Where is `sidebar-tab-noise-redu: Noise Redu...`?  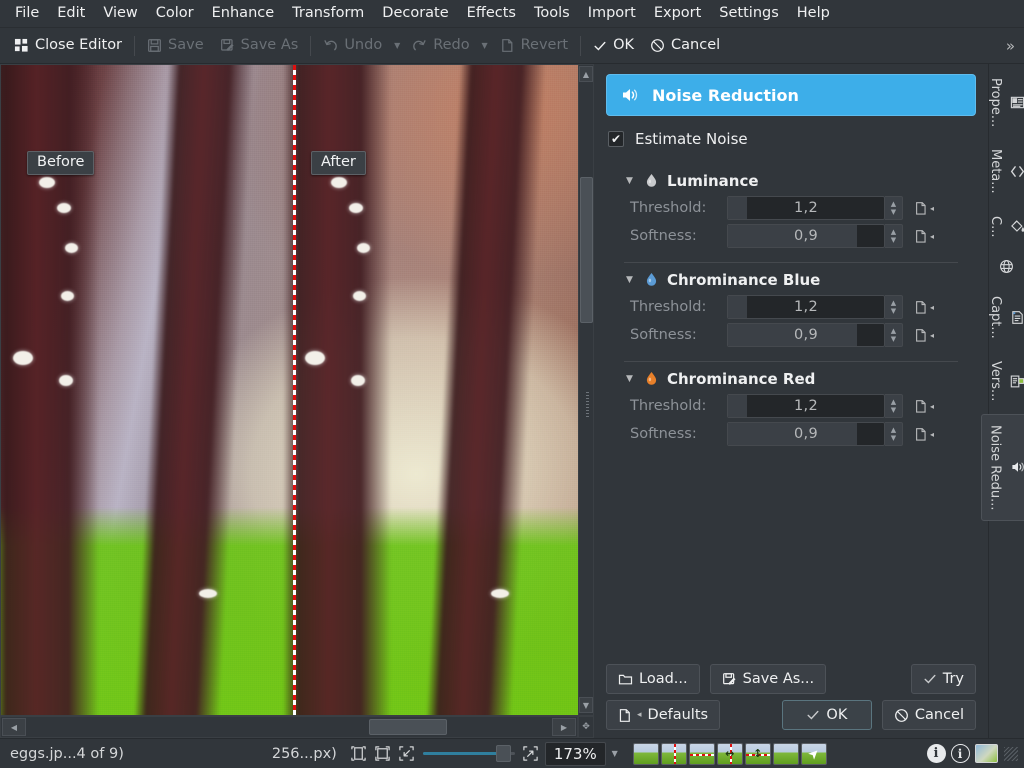 sidebar-tab-noise-redu: Noise Redu... is located at coordinates (1002, 467).